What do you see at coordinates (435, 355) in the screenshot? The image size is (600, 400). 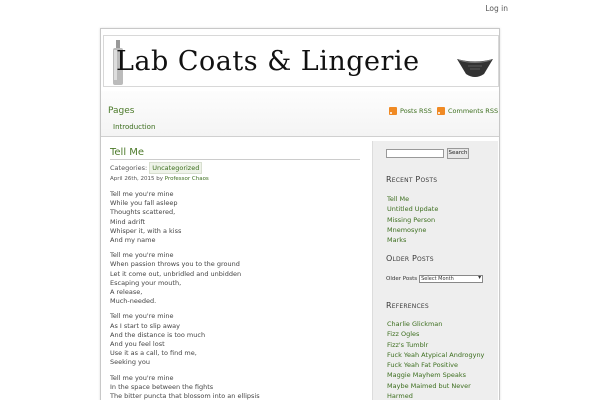 I see `reference-link: Fuck Yeah Atypical Androgyny` at bounding box center [435, 355].